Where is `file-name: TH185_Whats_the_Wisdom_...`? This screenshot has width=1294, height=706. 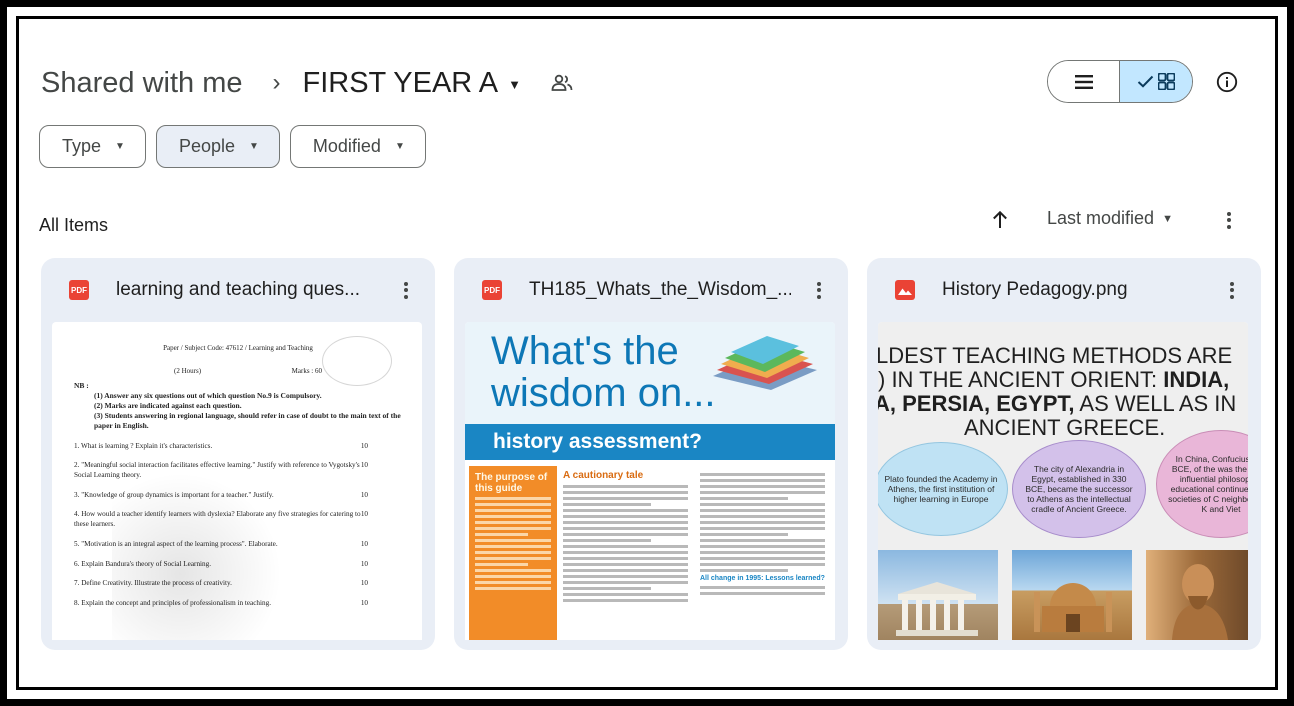 file-name: TH185_Whats_the_Wisdom_... is located at coordinates (660, 289).